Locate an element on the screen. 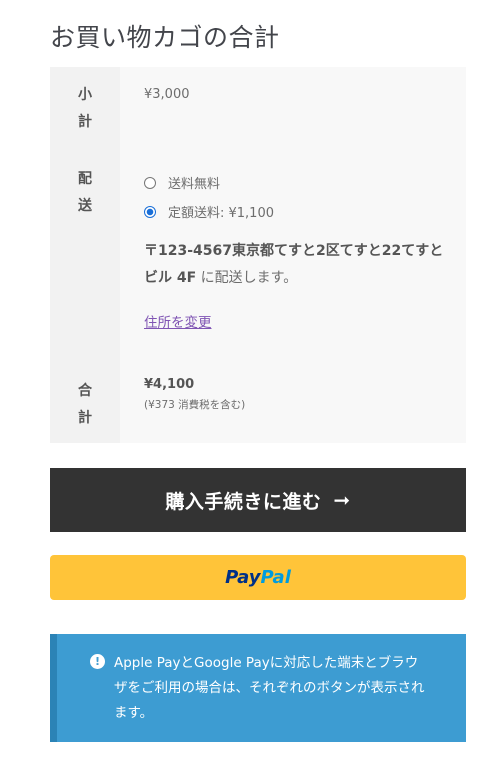 This screenshot has width=504, height=764. shipping-destination: 〒123-4567東京都てすと2区てすと22てすとビル 4F に配送します。 is located at coordinates (294, 265).